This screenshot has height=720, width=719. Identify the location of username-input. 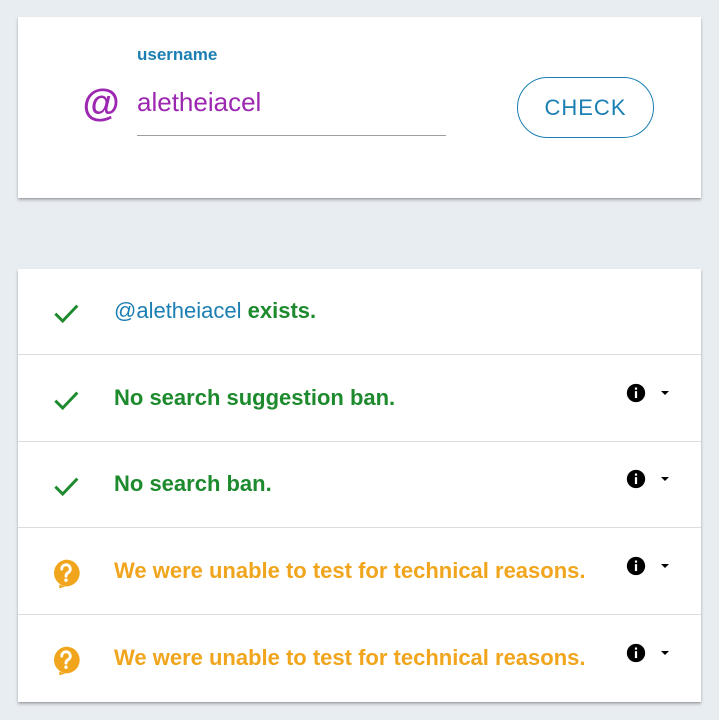
(291, 102).